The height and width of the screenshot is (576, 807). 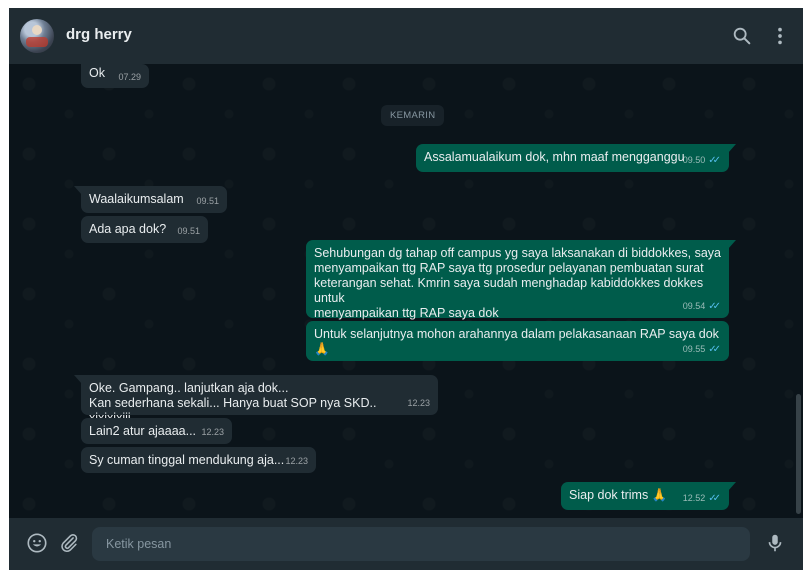 What do you see at coordinates (136, 199) in the screenshot?
I see `message-text: Waalaikumsalam` at bounding box center [136, 199].